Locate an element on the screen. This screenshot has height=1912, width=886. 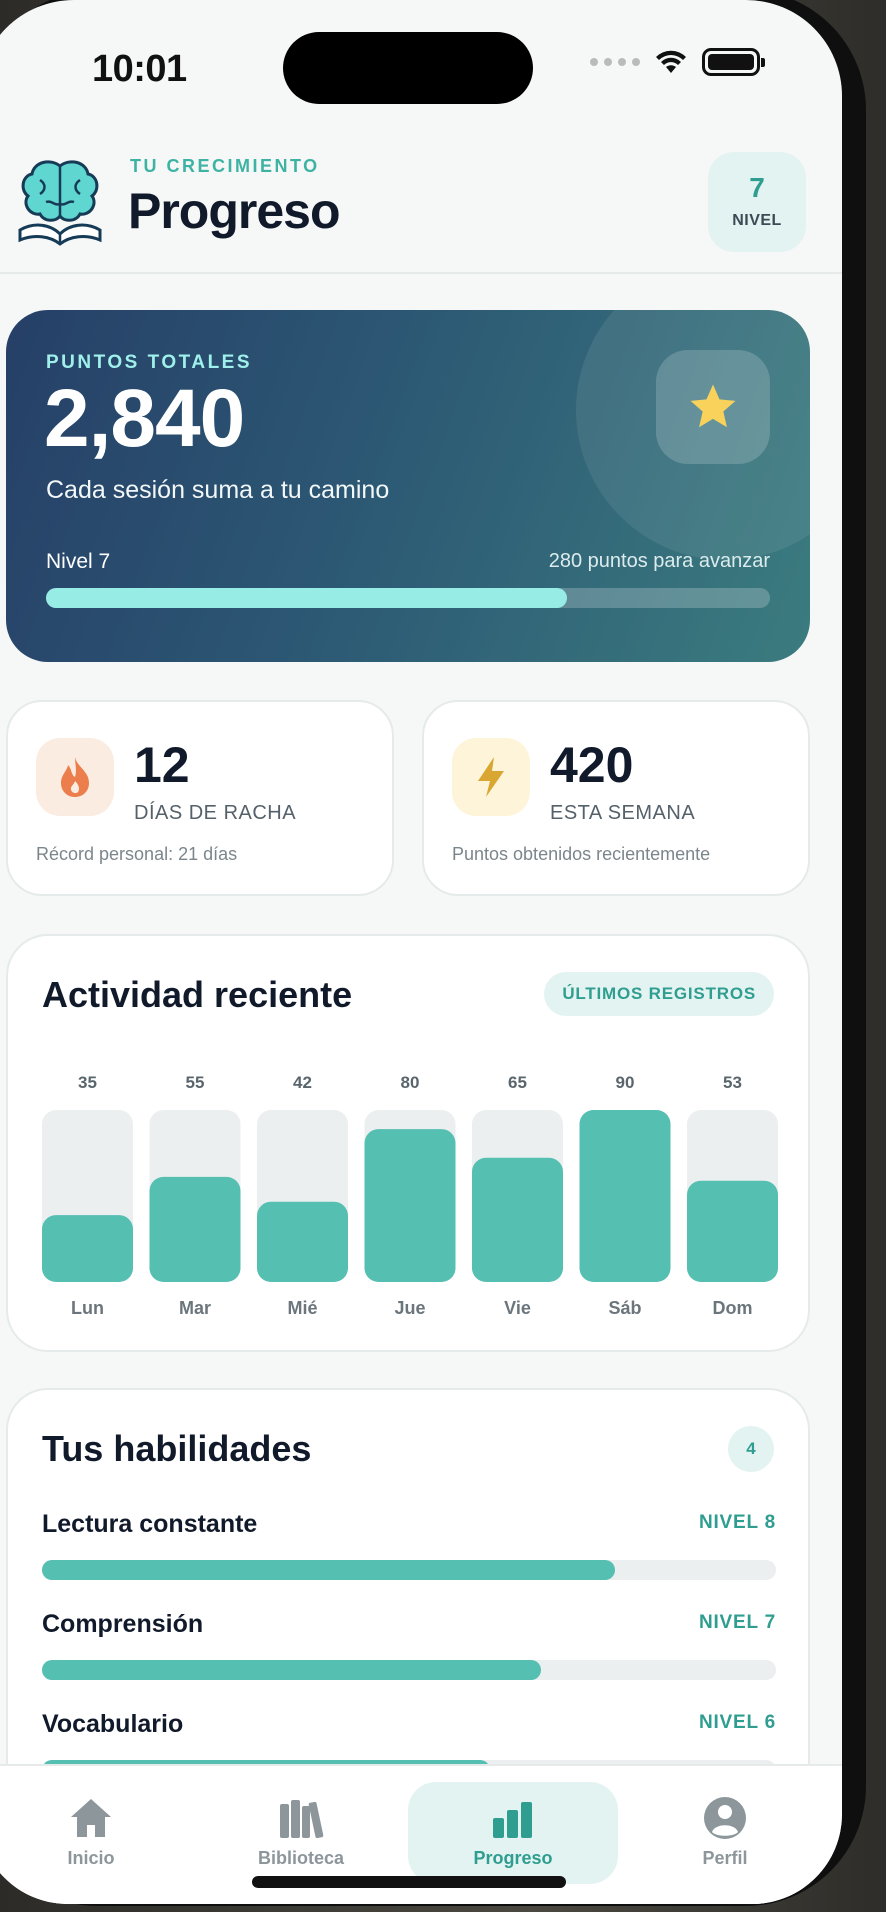
streak-label: DÍAS DE RACHA is located at coordinates (215, 813).